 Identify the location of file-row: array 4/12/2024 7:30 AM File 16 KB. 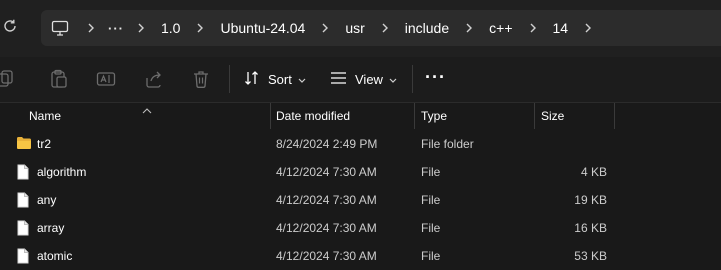
(360, 228).